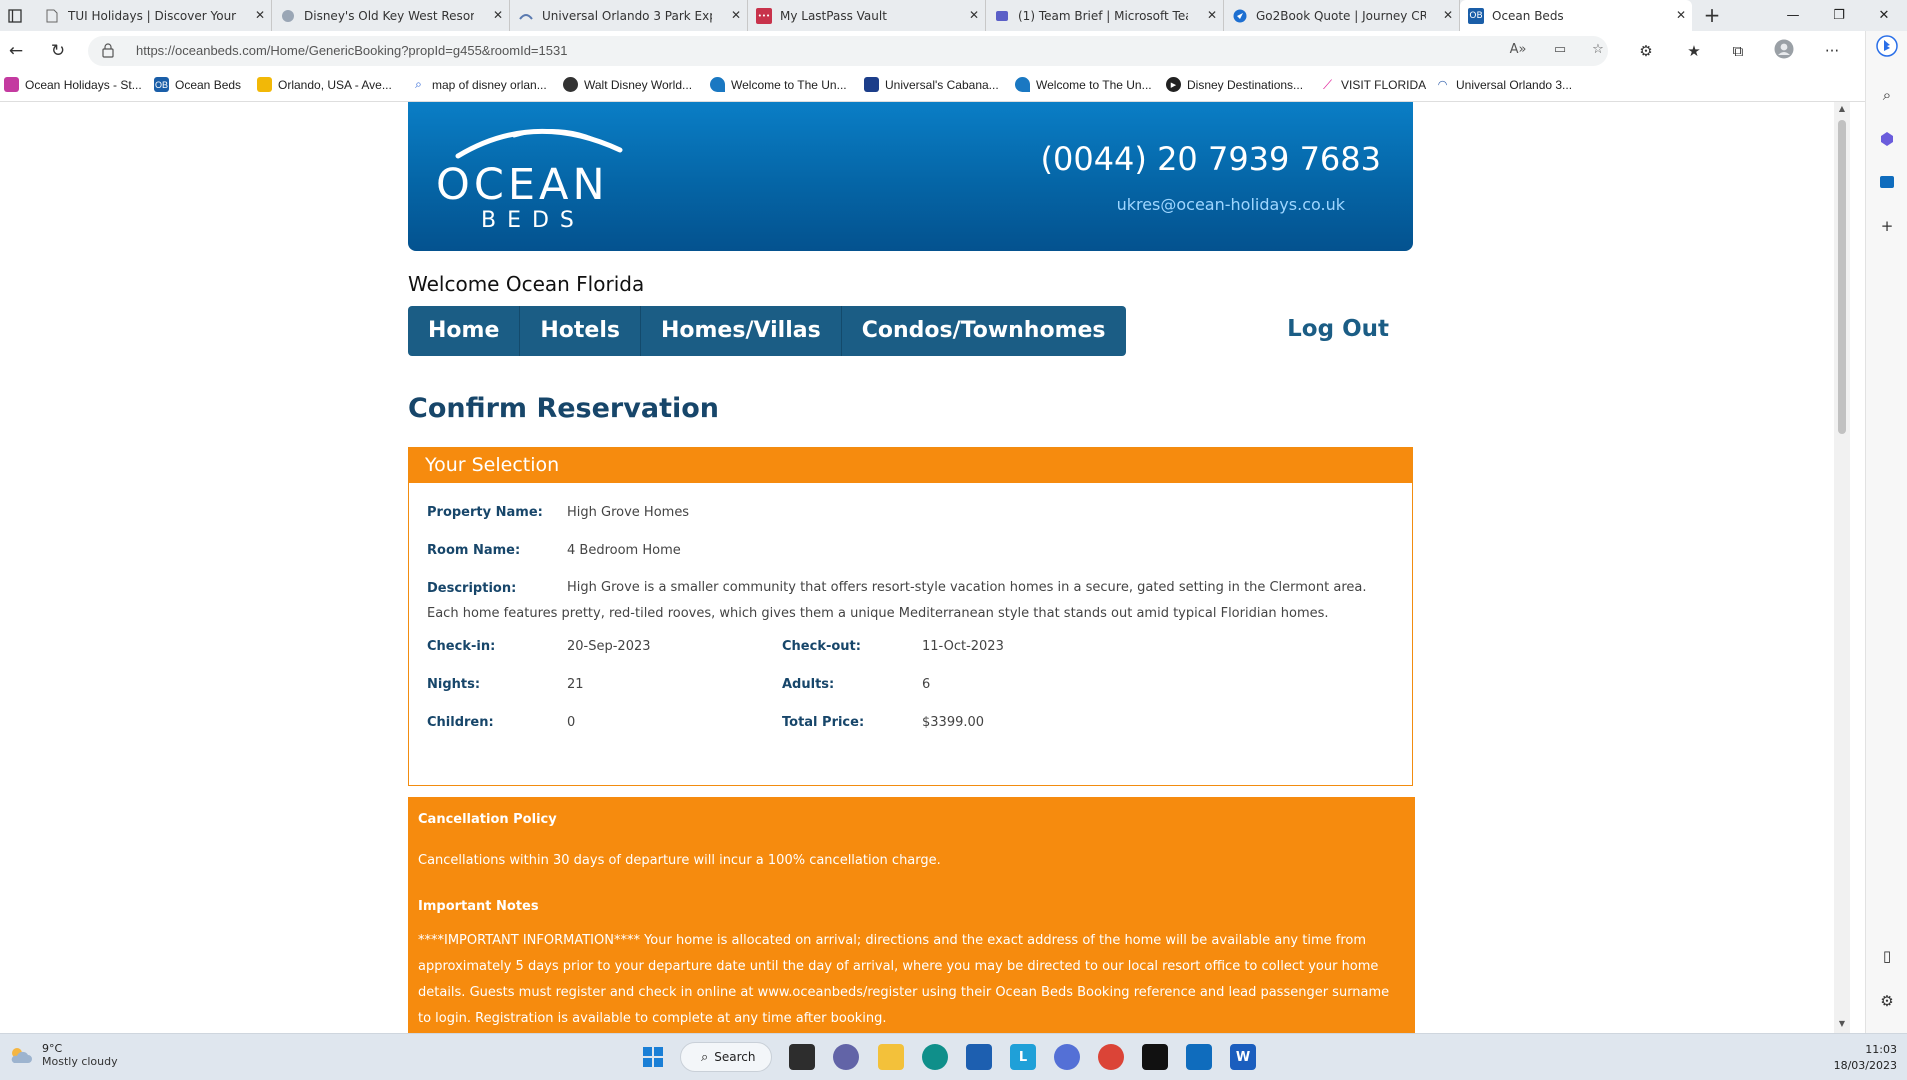 Image resolution: width=1907 pixels, height=1080 pixels. What do you see at coordinates (1738, 51) in the screenshot?
I see `collections-icon: ⧉` at bounding box center [1738, 51].